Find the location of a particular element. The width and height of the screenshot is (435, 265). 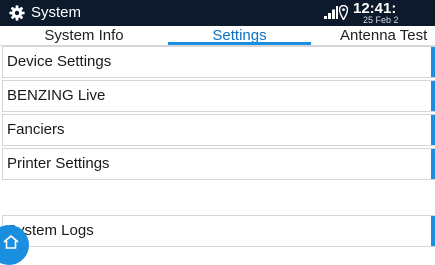

active-tab-indicator is located at coordinates (239, 43).